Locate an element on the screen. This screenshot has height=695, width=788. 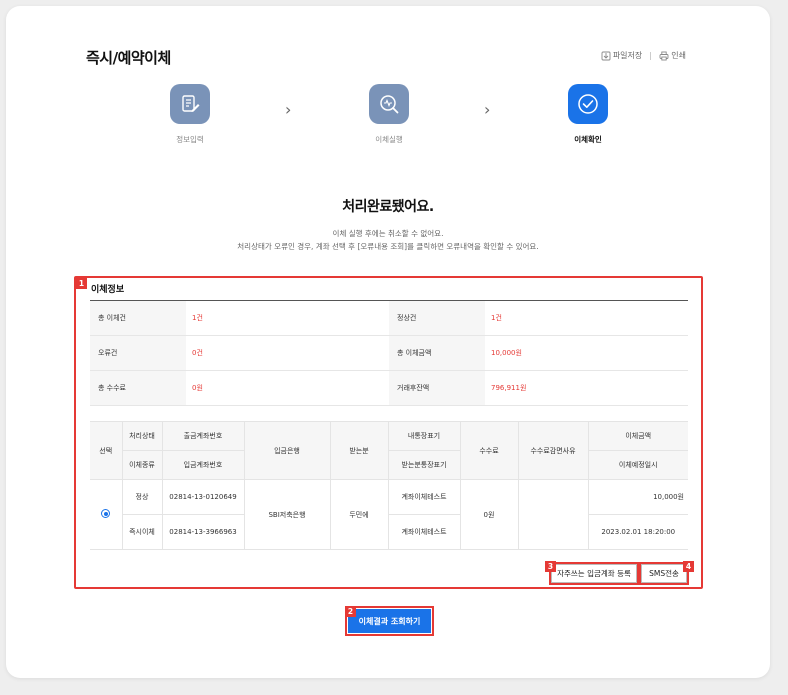
th-status: 처리상태 is located at coordinates (142, 436).